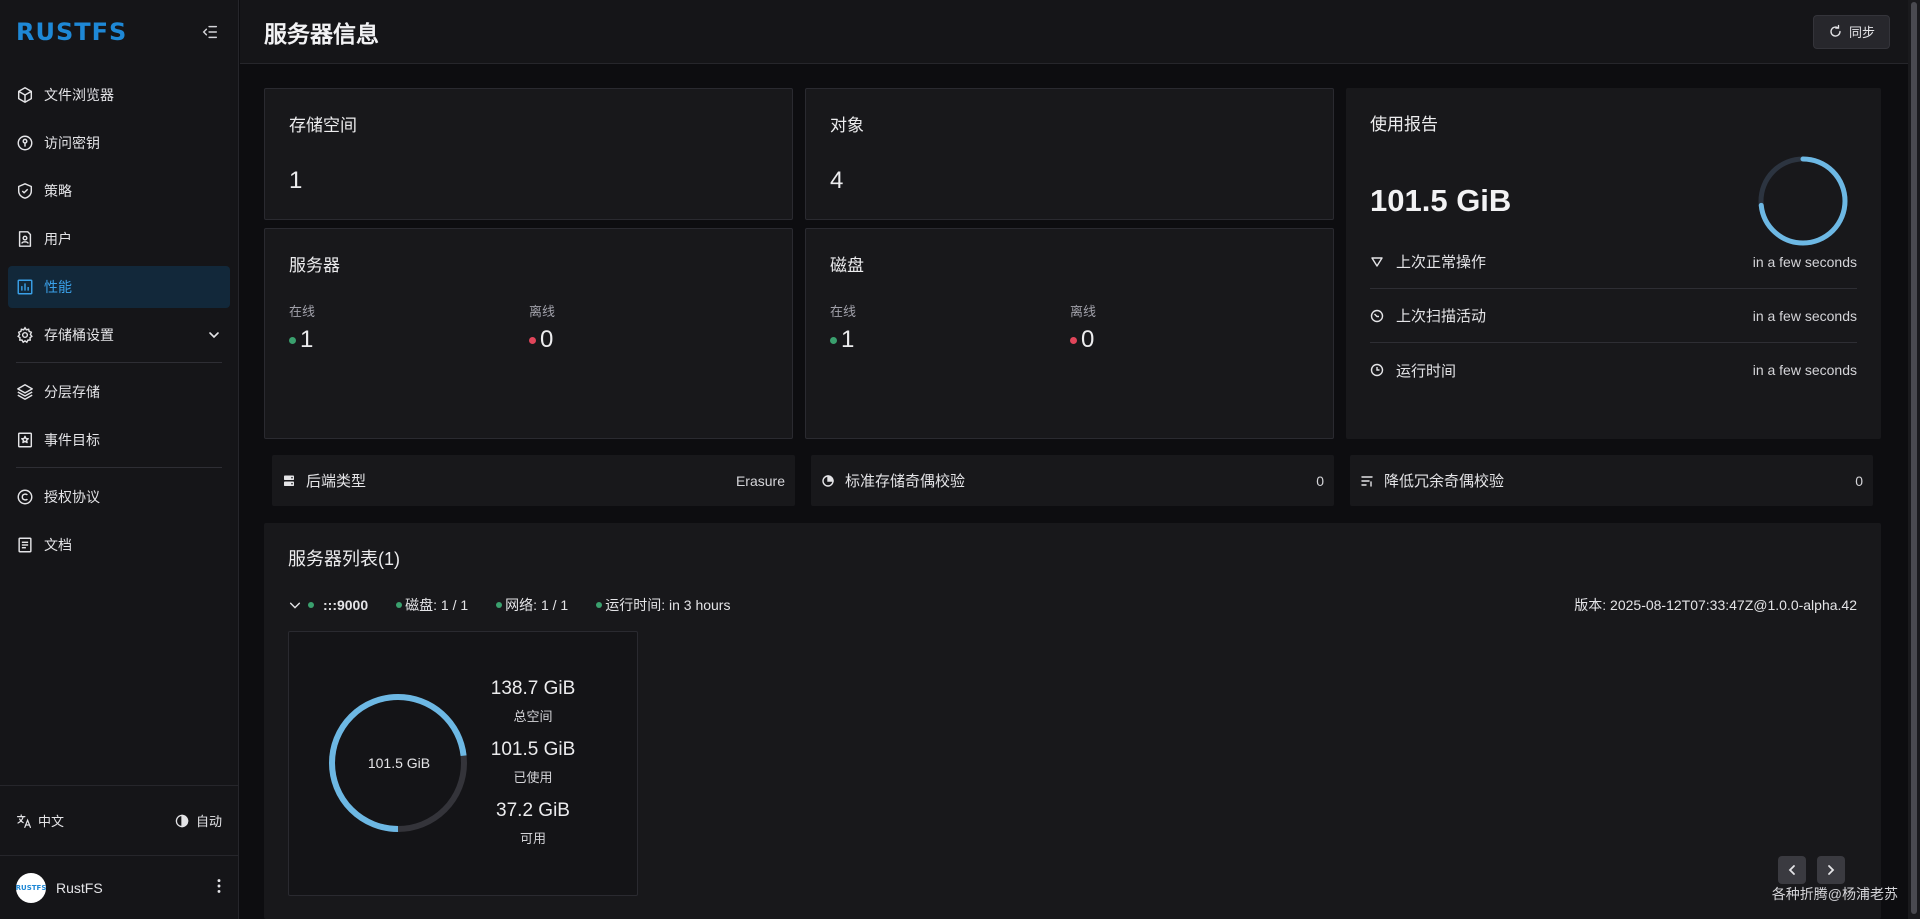  I want to click on disks-online-count: 1, so click(842, 340).